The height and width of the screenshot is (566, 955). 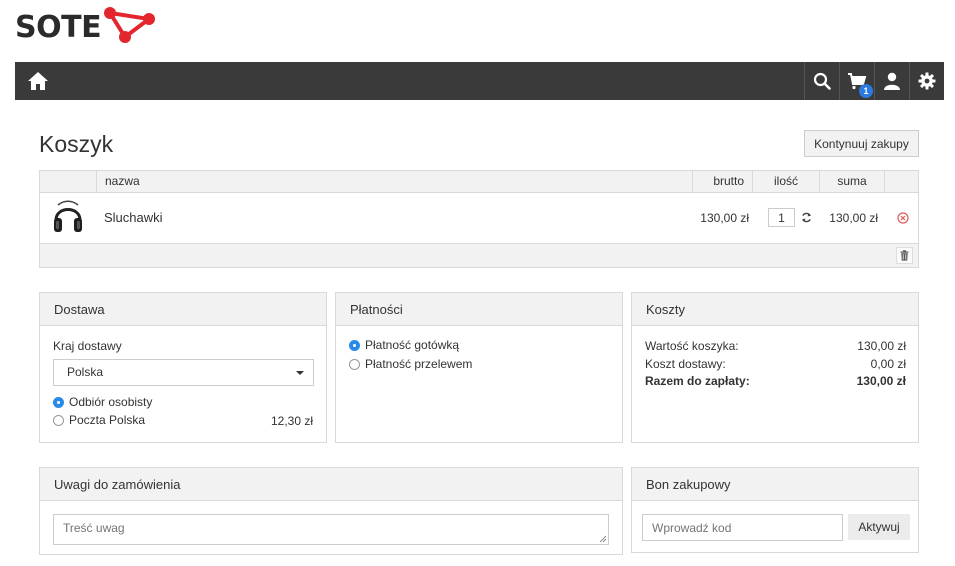 I want to click on trash-icon, so click(x=904, y=255).